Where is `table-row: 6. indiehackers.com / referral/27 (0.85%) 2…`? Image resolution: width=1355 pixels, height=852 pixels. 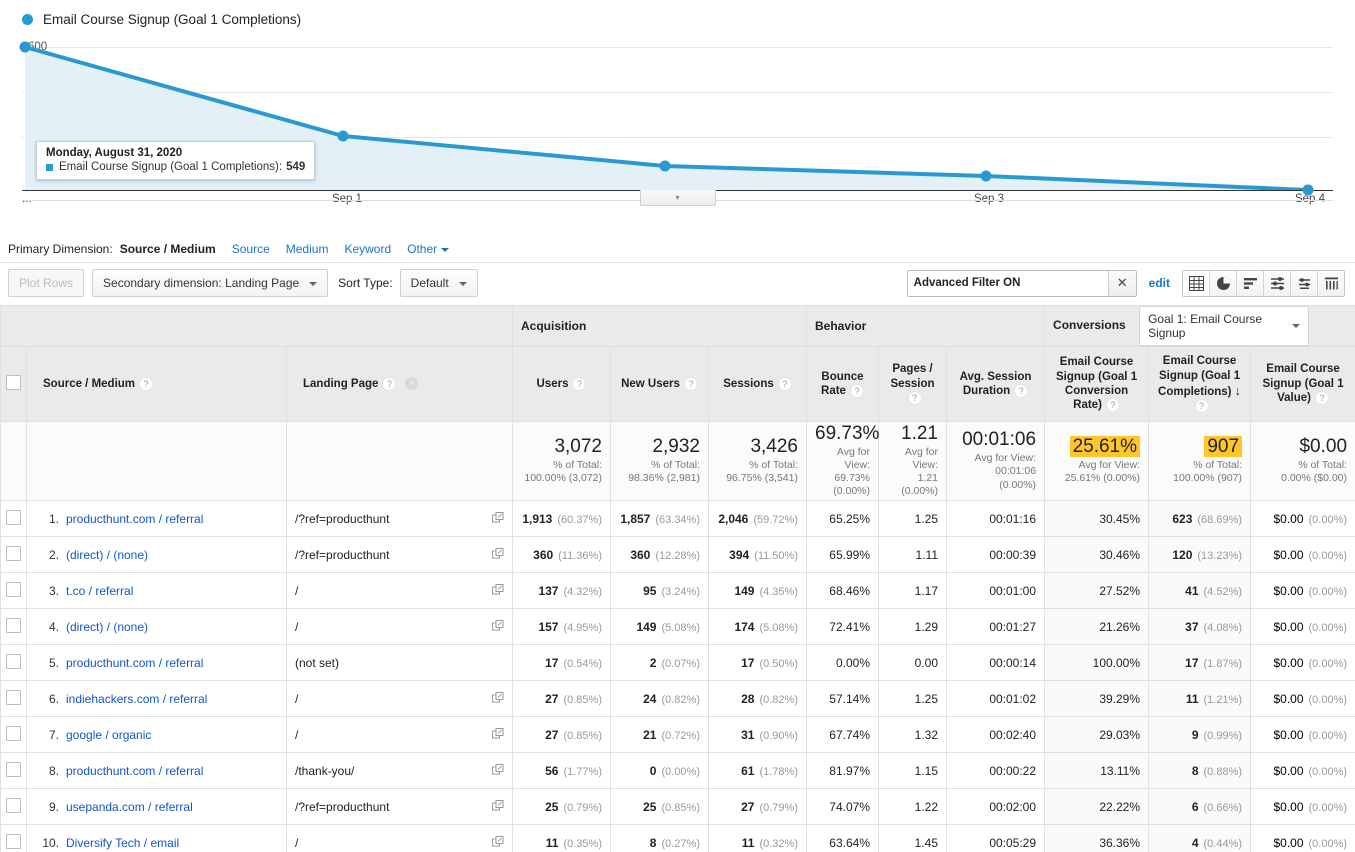
table-row: 6. indiehackers.com / referral/27 (0.85%) 2… is located at coordinates (677, 698).